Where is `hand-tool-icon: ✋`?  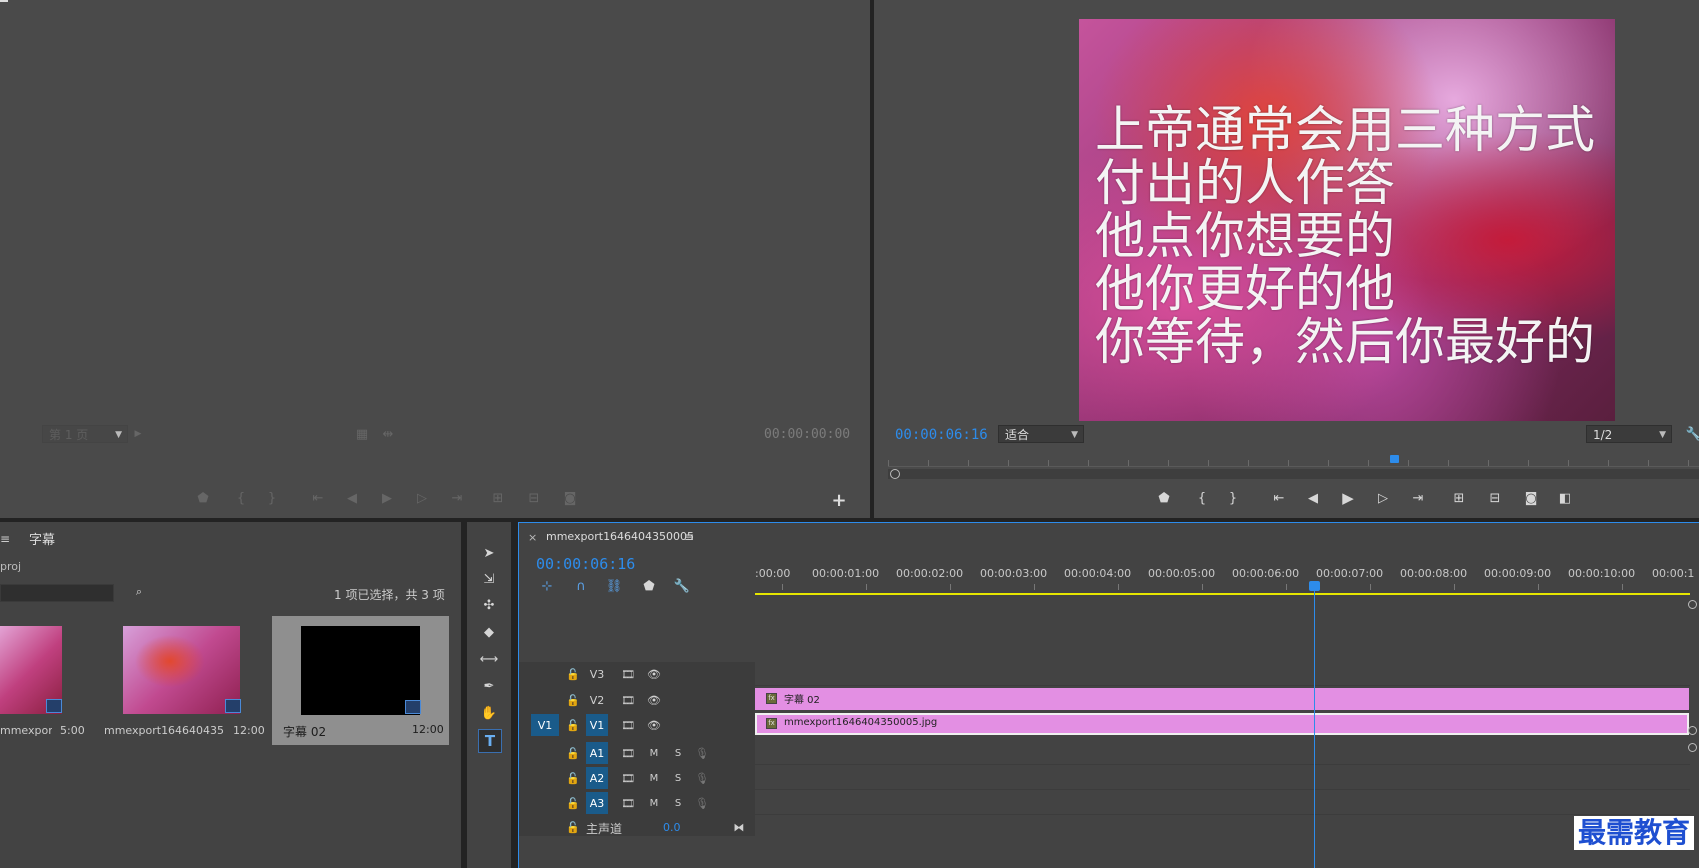 hand-tool-icon: ✋ is located at coordinates (489, 713).